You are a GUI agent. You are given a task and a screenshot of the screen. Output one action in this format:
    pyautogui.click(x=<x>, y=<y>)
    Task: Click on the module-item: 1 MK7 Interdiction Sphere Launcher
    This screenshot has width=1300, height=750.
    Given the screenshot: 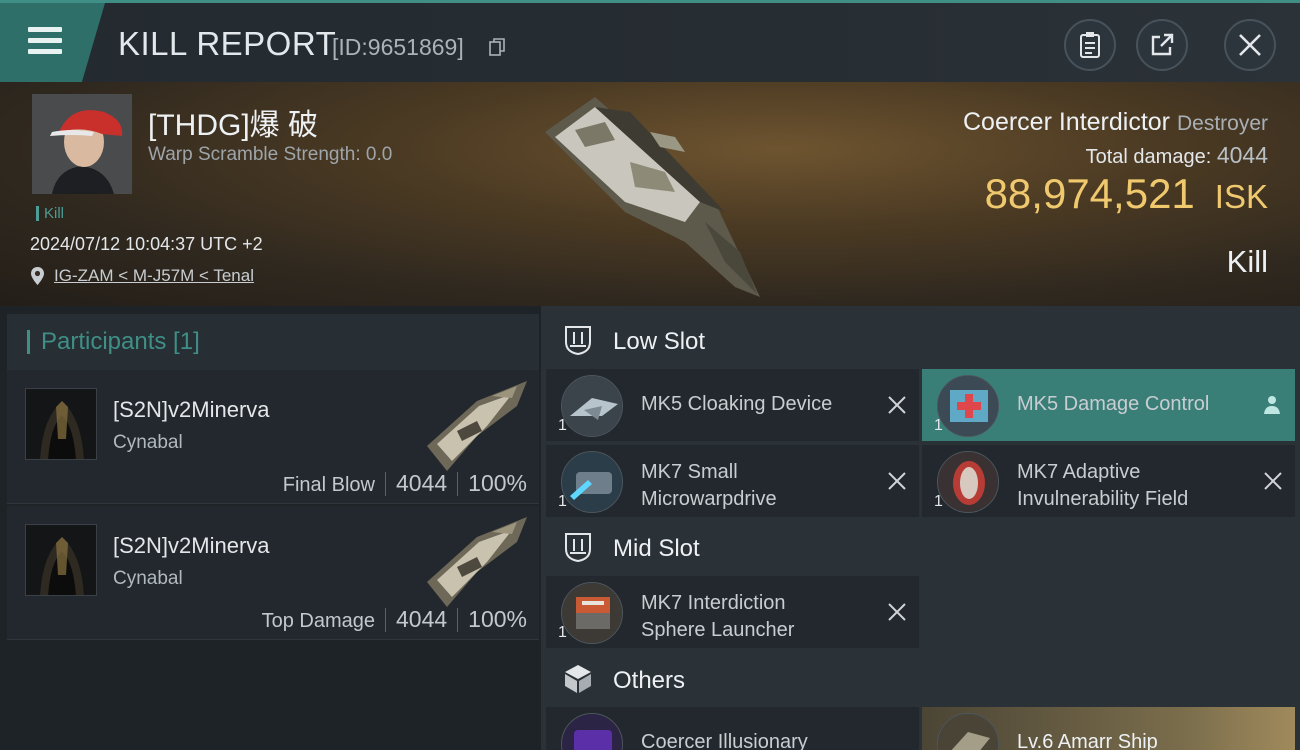 What is the action you would take?
    pyautogui.click(x=732, y=612)
    